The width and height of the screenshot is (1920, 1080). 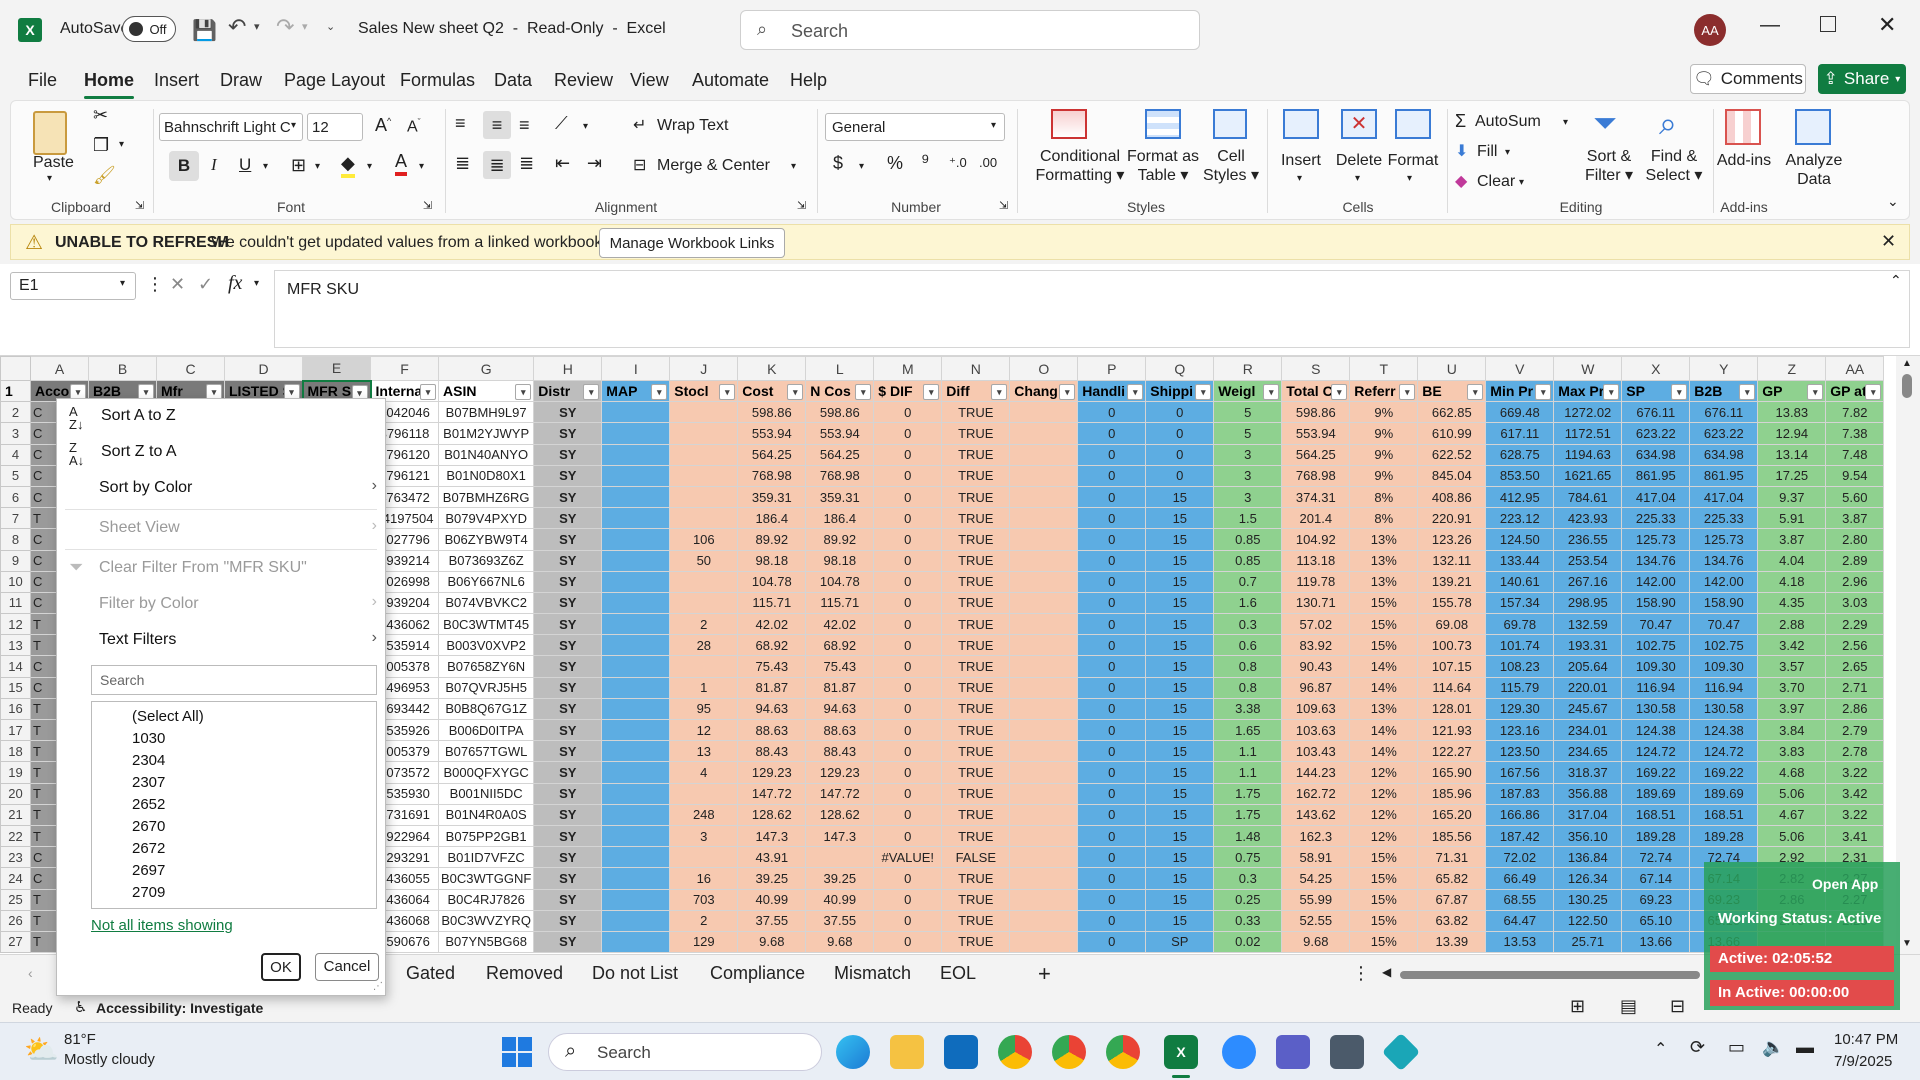 What do you see at coordinates (1855, 793) in the screenshot?
I see `cell: 3.42` at bounding box center [1855, 793].